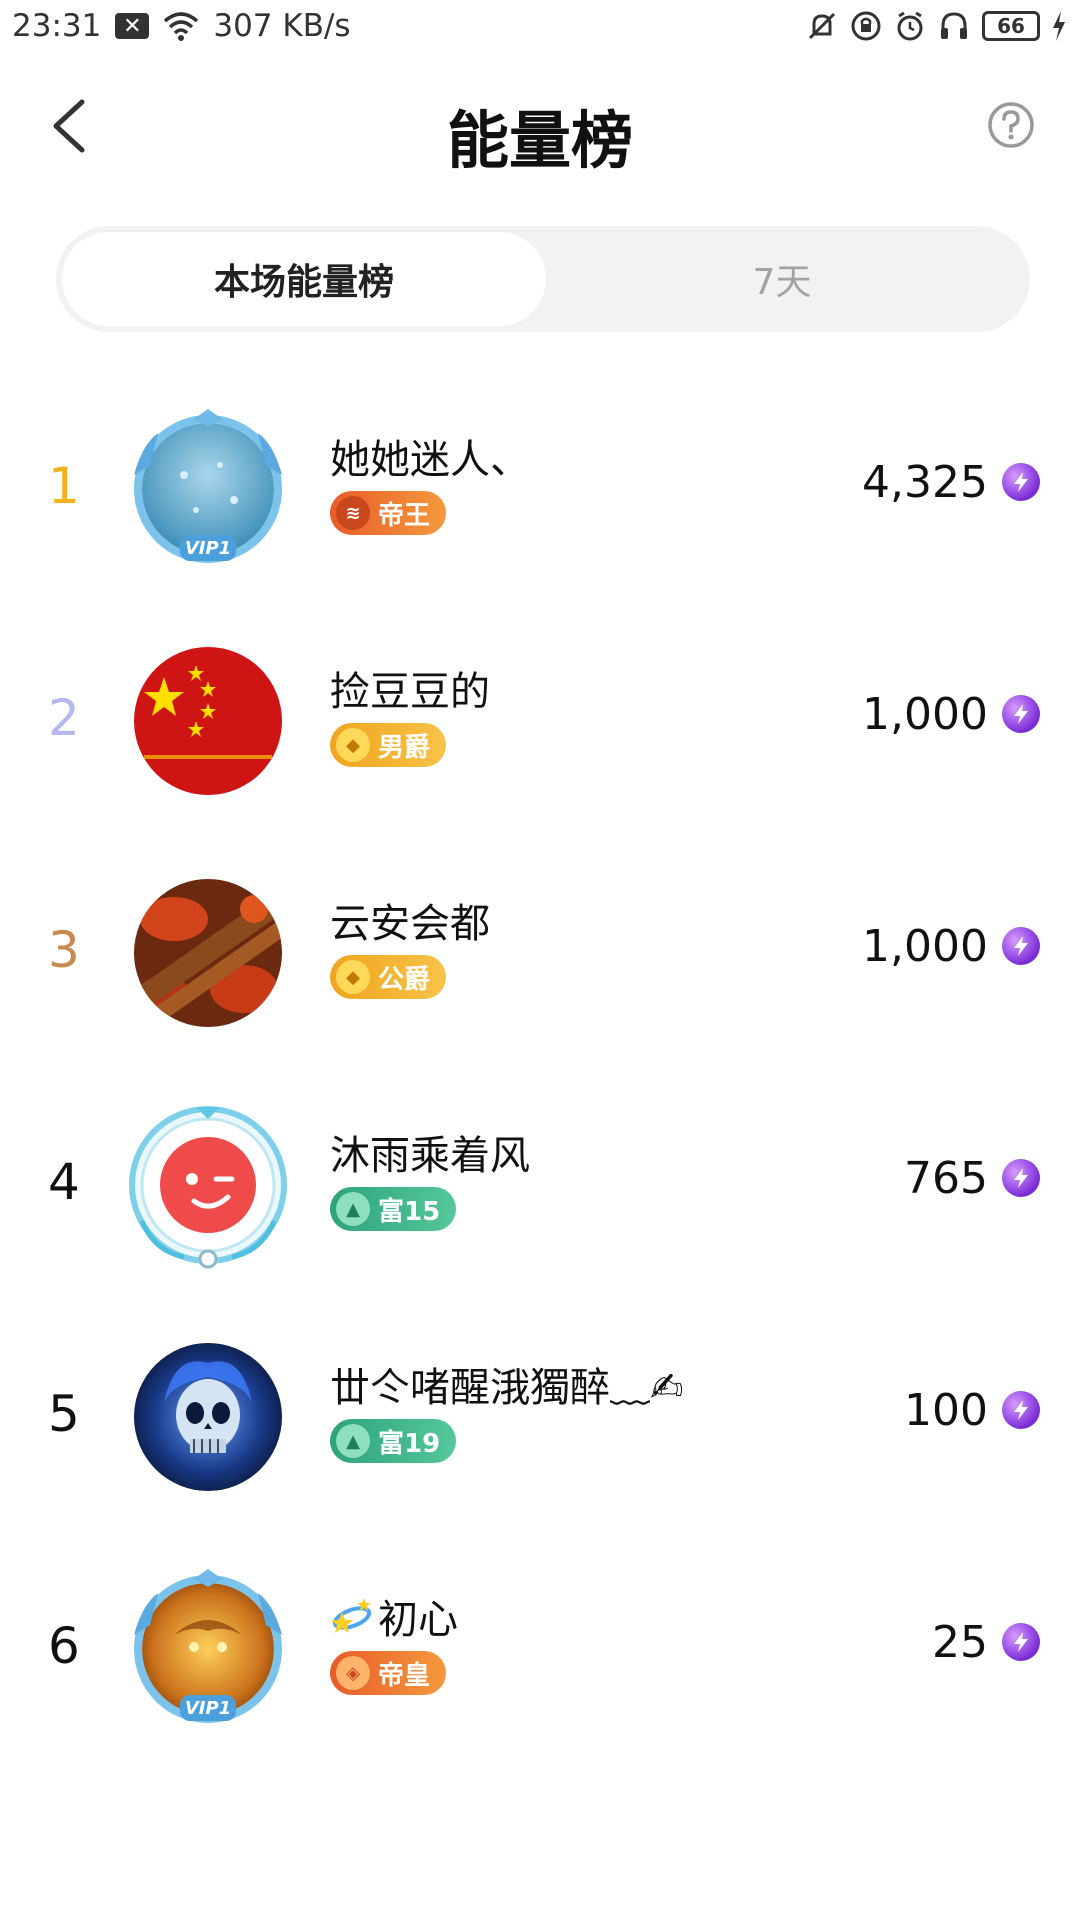  What do you see at coordinates (910, 26) in the screenshot?
I see `alarm-icon` at bounding box center [910, 26].